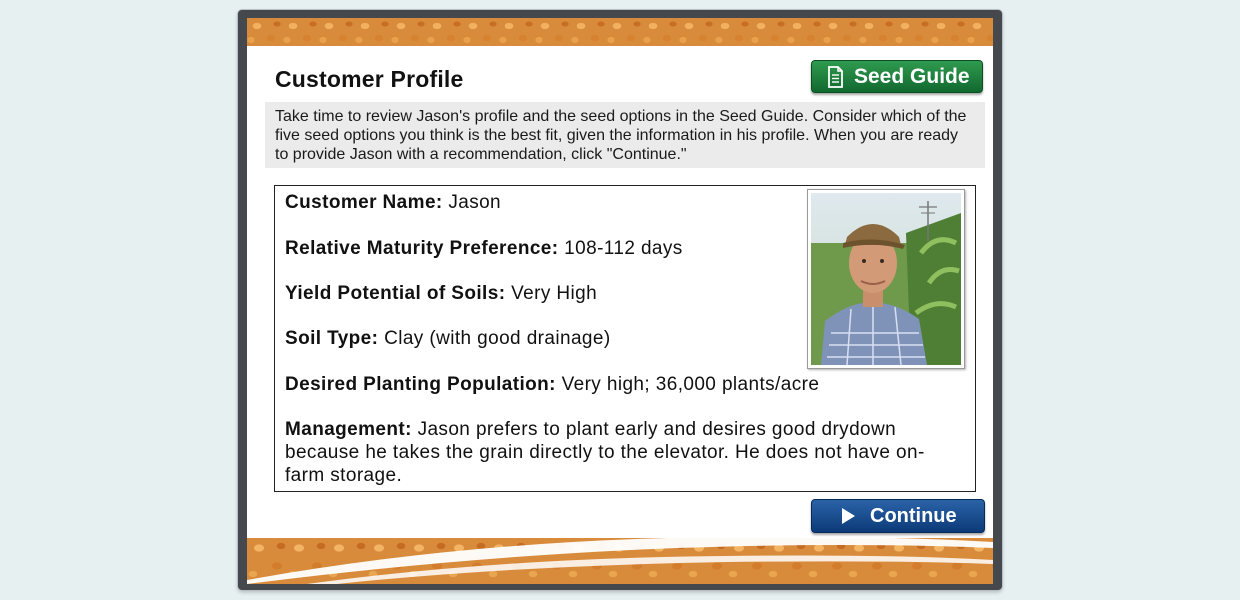 This screenshot has width=1240, height=600. What do you see at coordinates (623, 248) in the screenshot?
I see `field-value: 108-112 days` at bounding box center [623, 248].